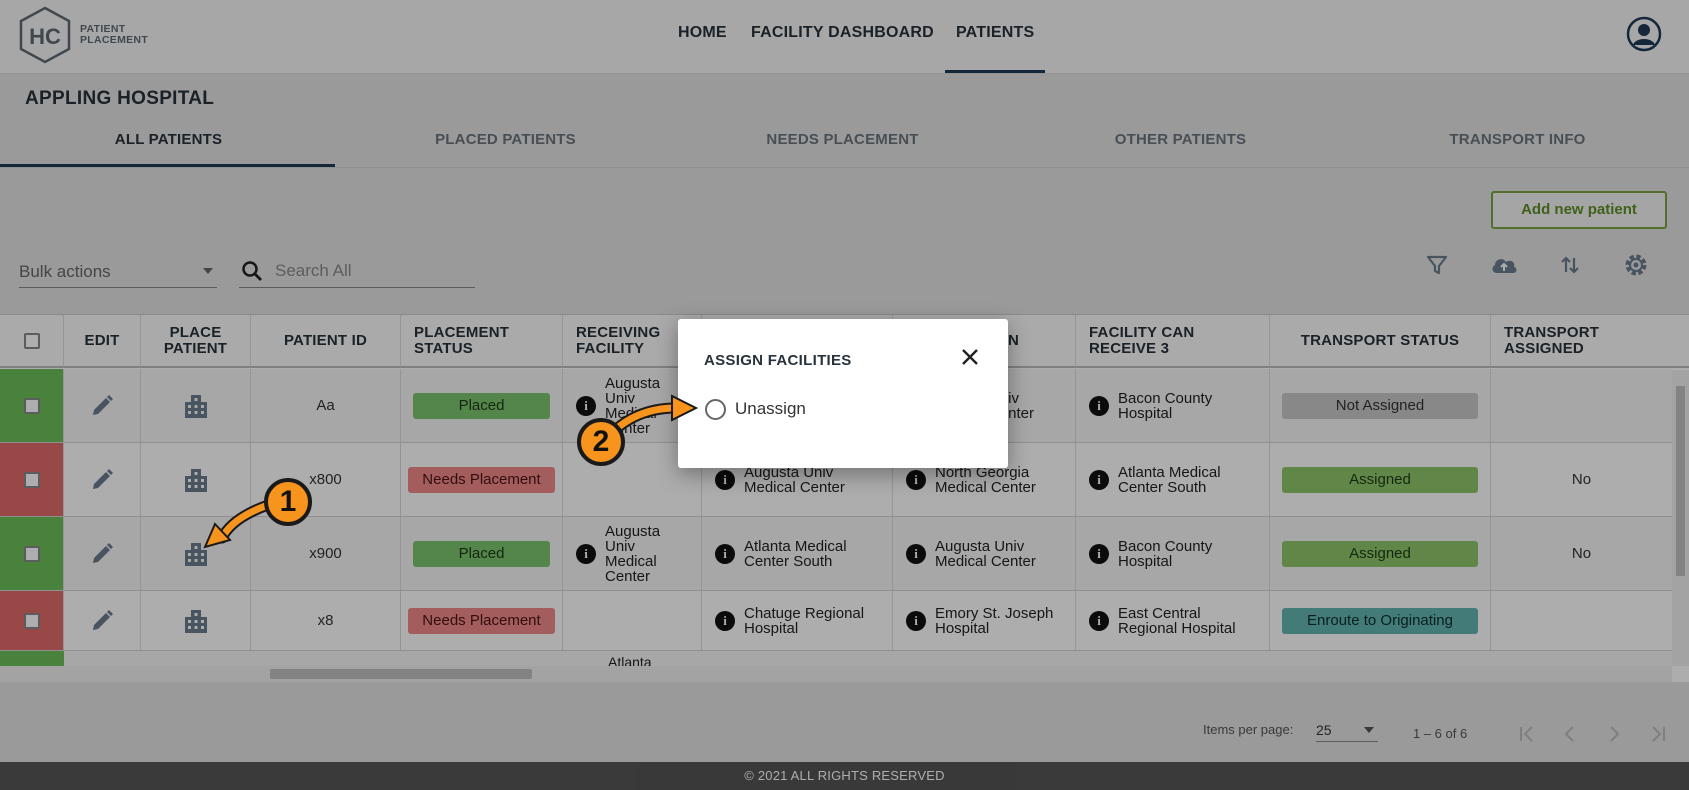 The image size is (1689, 790). I want to click on unassign-radio-label: Unassign, so click(770, 409).